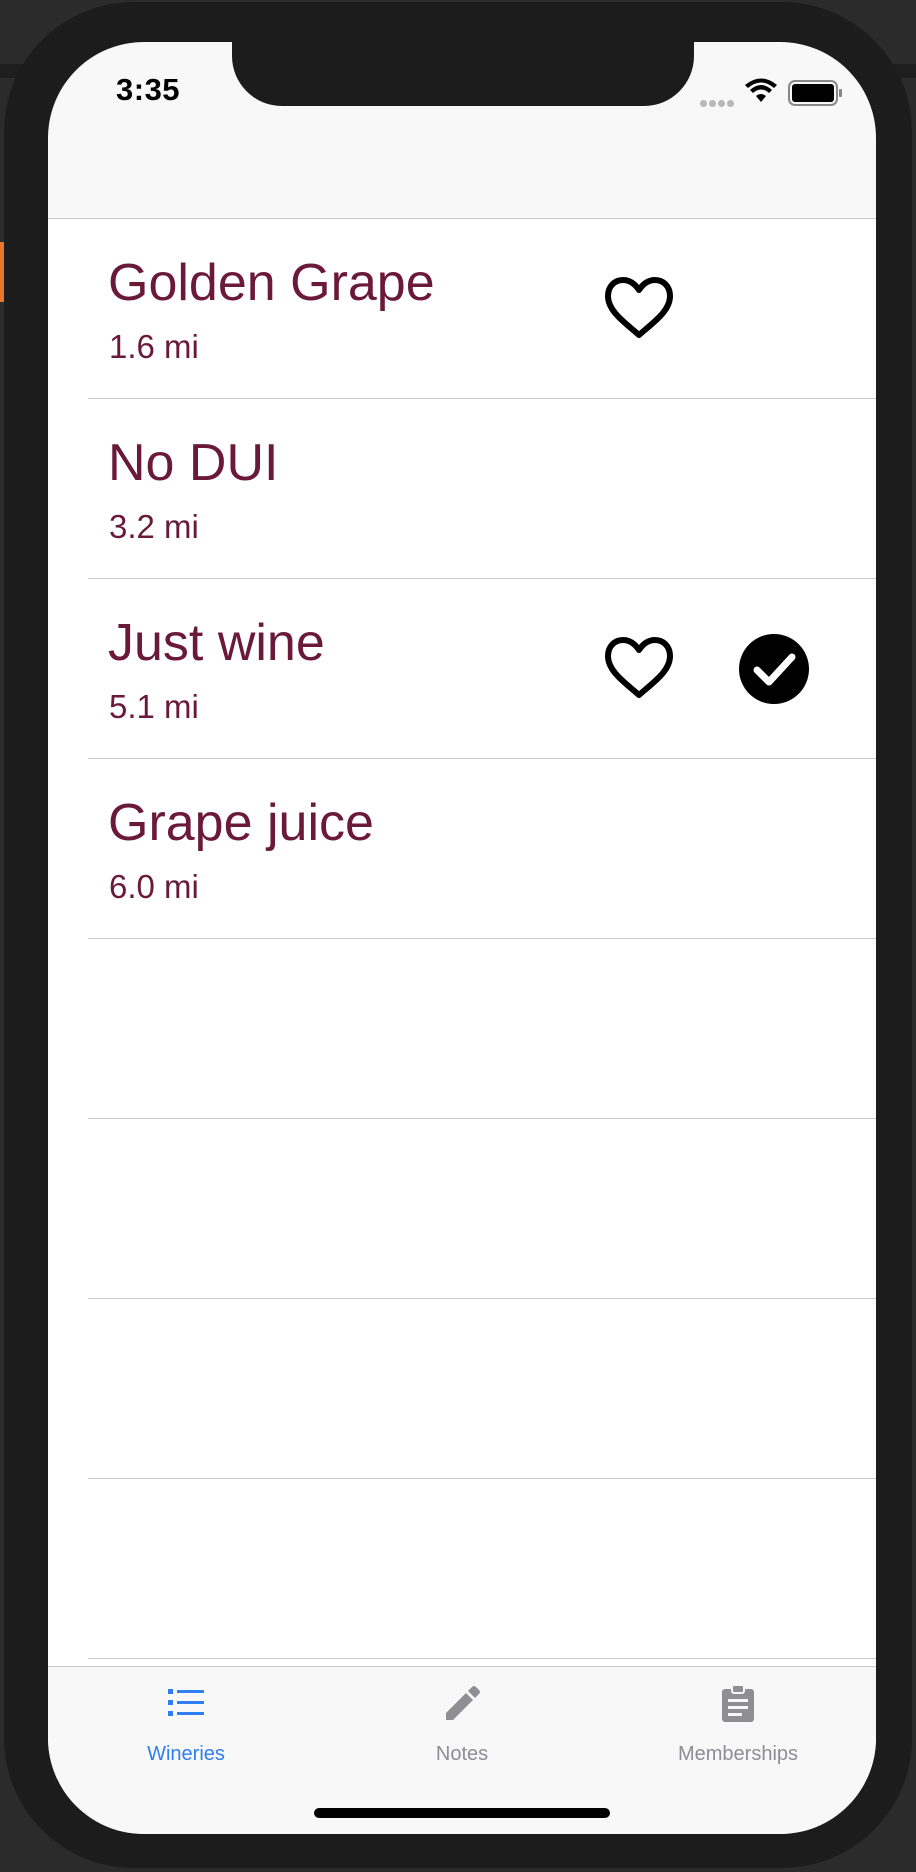 This screenshot has width=916, height=1872. I want to click on tab-label: Memberships, so click(738, 1754).